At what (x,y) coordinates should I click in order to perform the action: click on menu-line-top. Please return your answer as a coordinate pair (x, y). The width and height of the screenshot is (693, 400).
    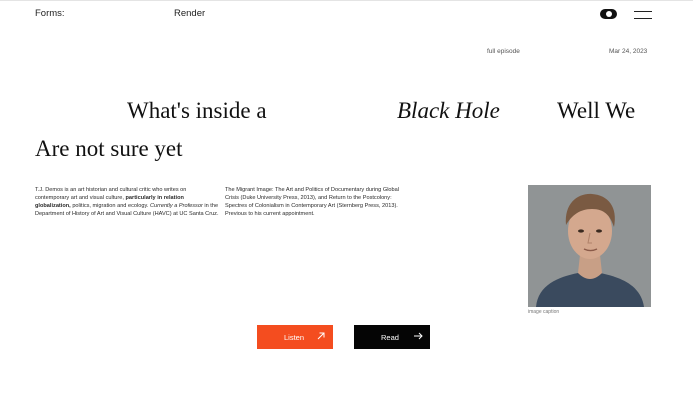
    Looking at the image, I should click on (643, 11).